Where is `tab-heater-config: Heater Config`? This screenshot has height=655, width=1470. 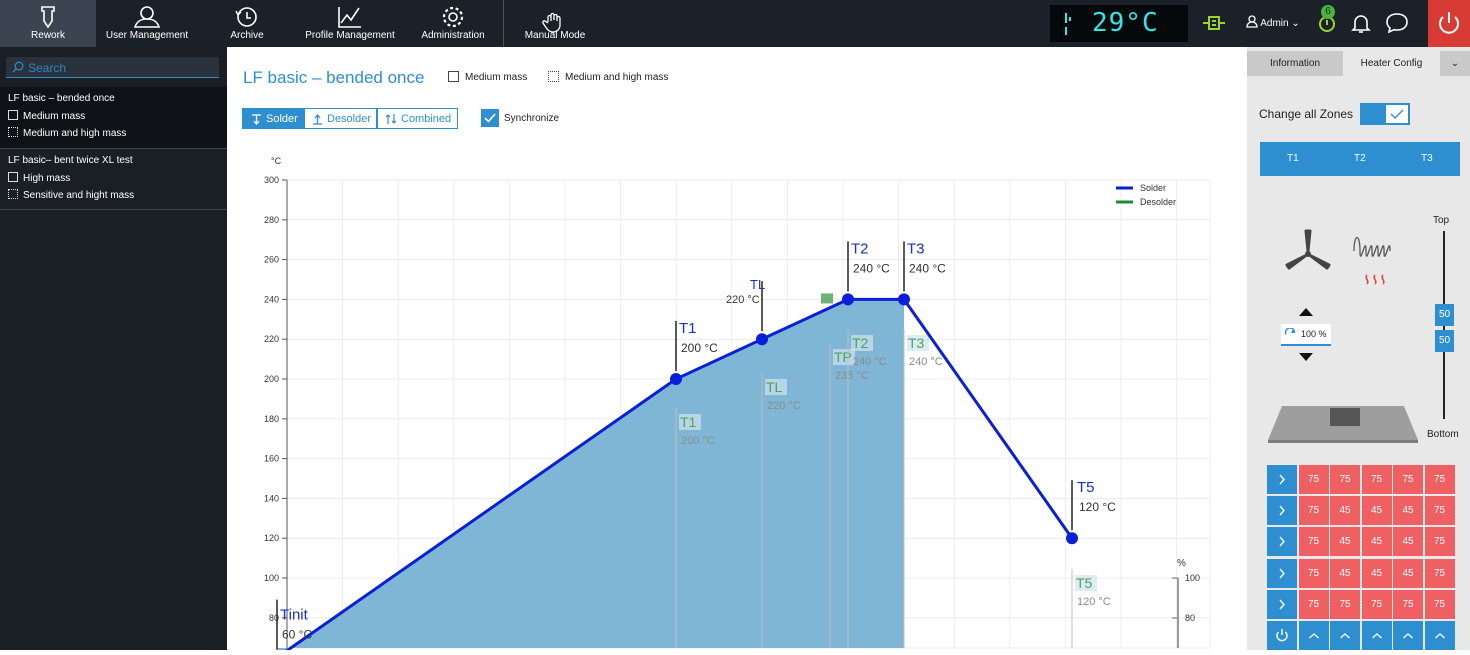 tab-heater-config: Heater Config is located at coordinates (1391, 63).